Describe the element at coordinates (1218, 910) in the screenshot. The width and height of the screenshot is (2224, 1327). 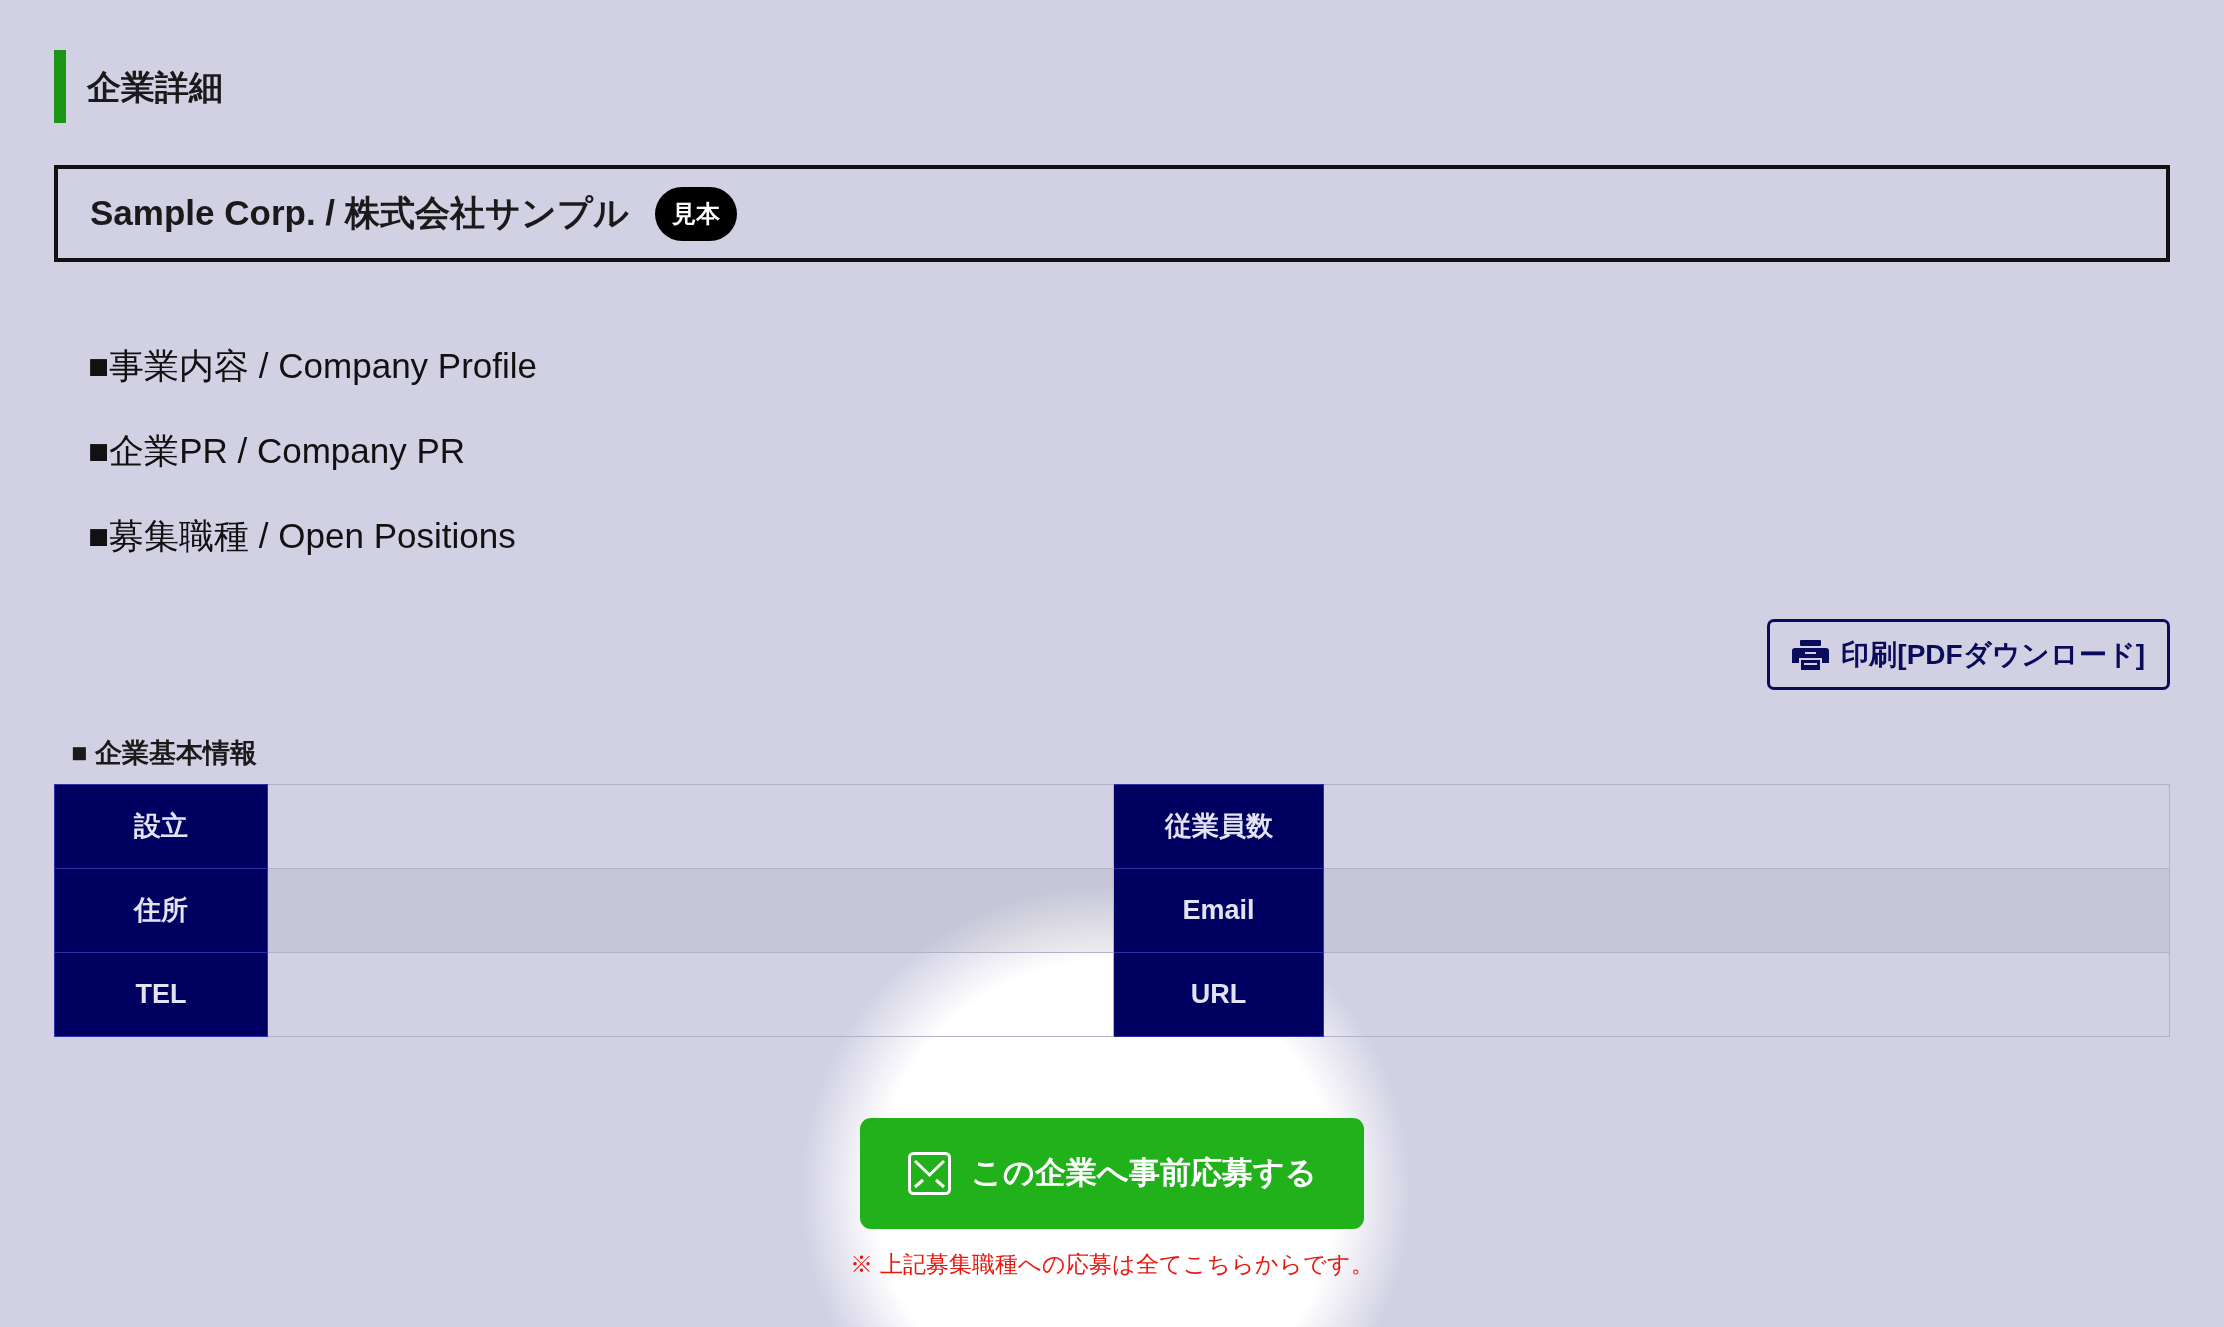
I see `header-cell: Email` at that location.